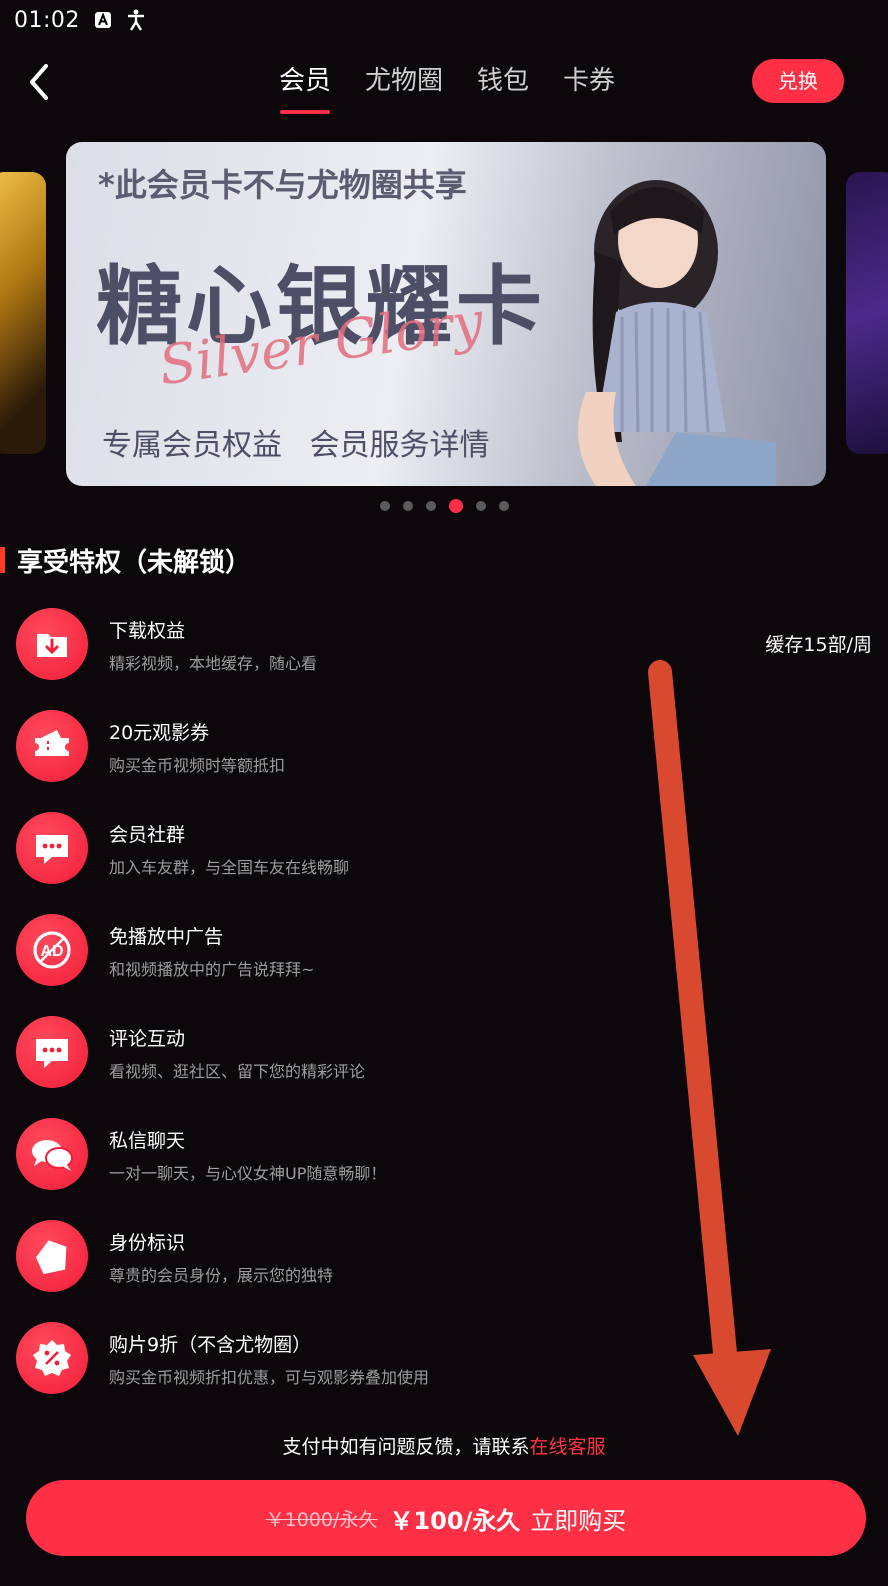 The width and height of the screenshot is (888, 1586). I want to click on perk-name: 20元观影券, so click(159, 733).